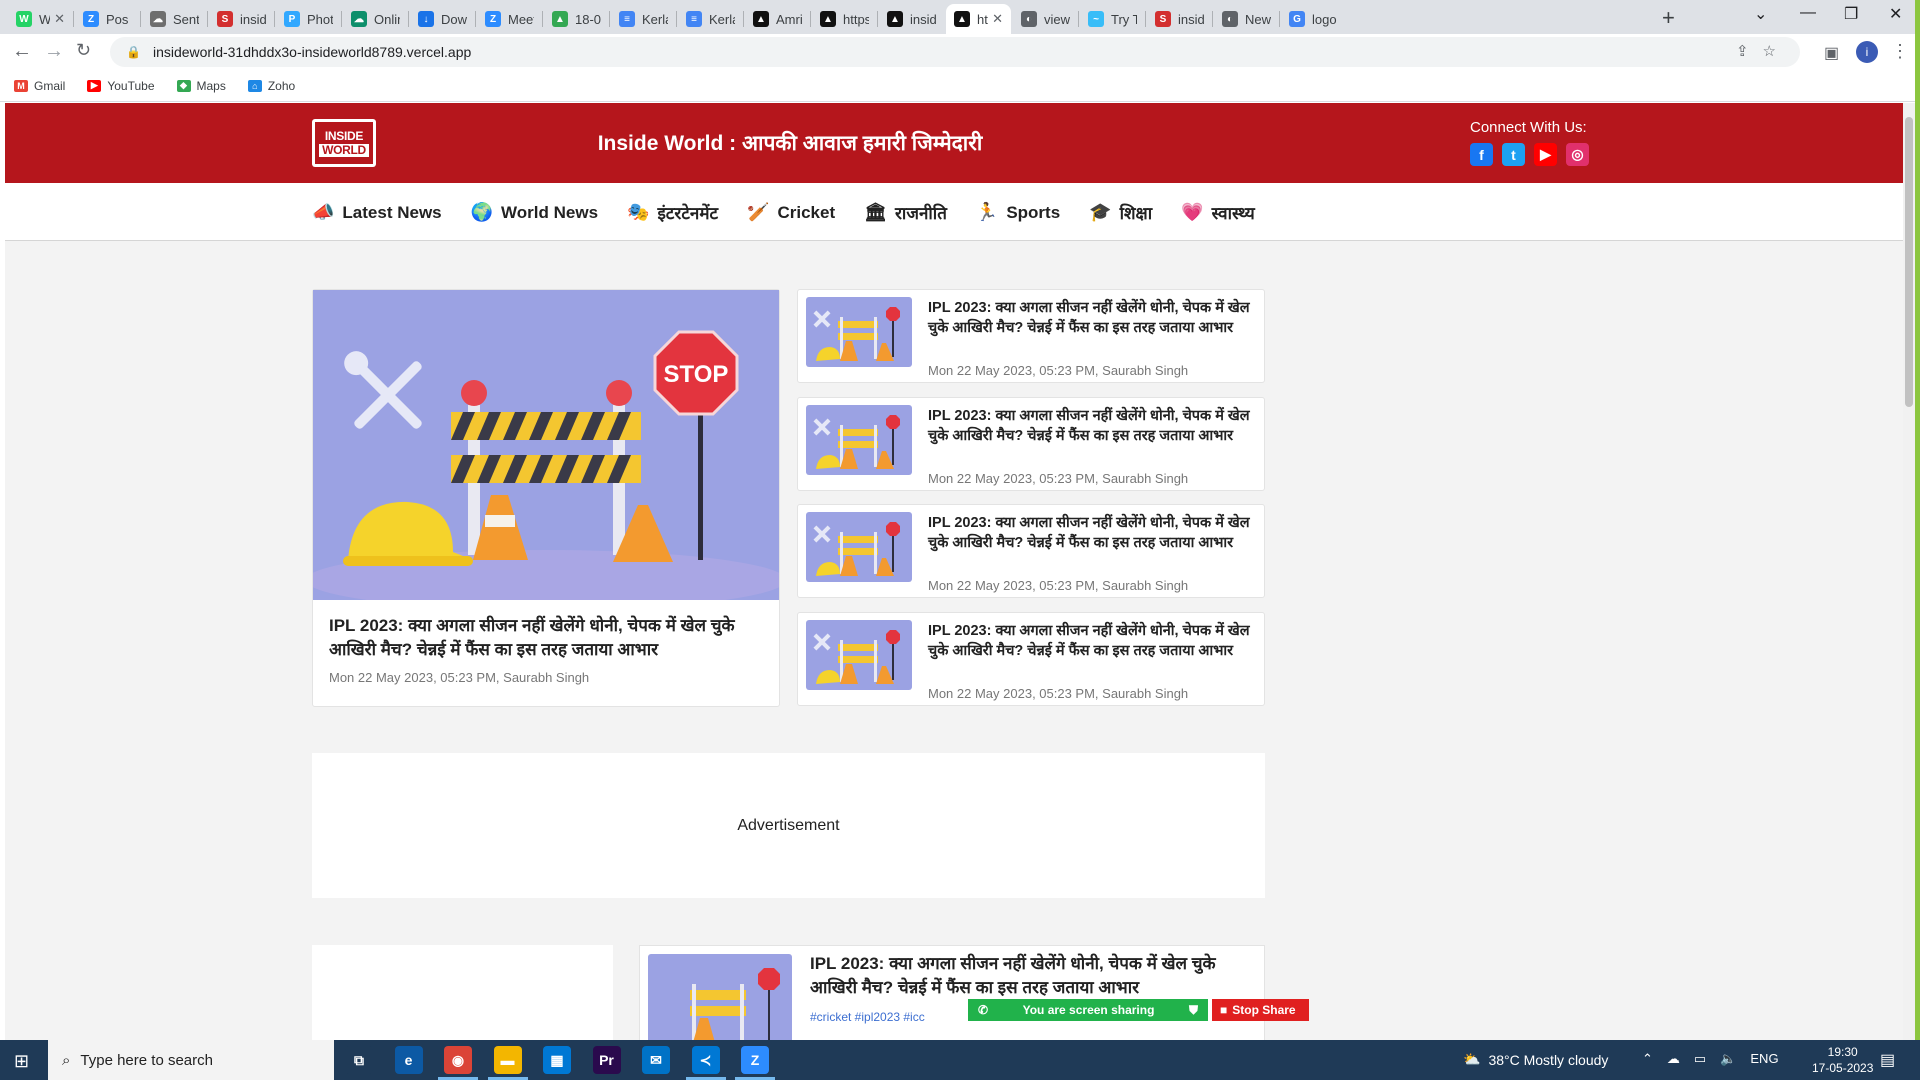 This screenshot has height=1080, width=1920. What do you see at coordinates (1668, 18) in the screenshot?
I see `new-tab-icon: +` at bounding box center [1668, 18].